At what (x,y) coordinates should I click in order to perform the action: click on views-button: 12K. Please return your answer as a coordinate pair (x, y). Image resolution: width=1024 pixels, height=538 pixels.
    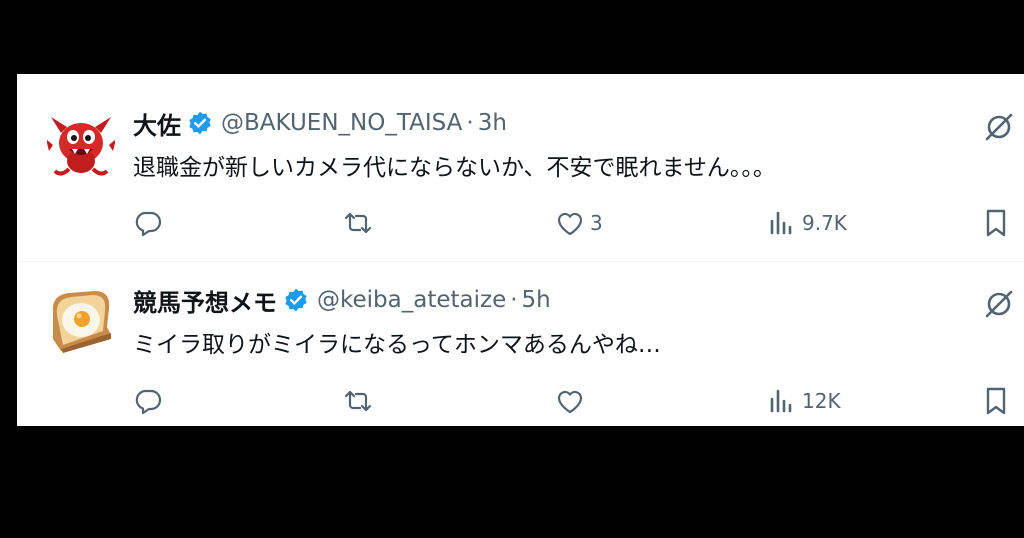
    Looking at the image, I should click on (803, 401).